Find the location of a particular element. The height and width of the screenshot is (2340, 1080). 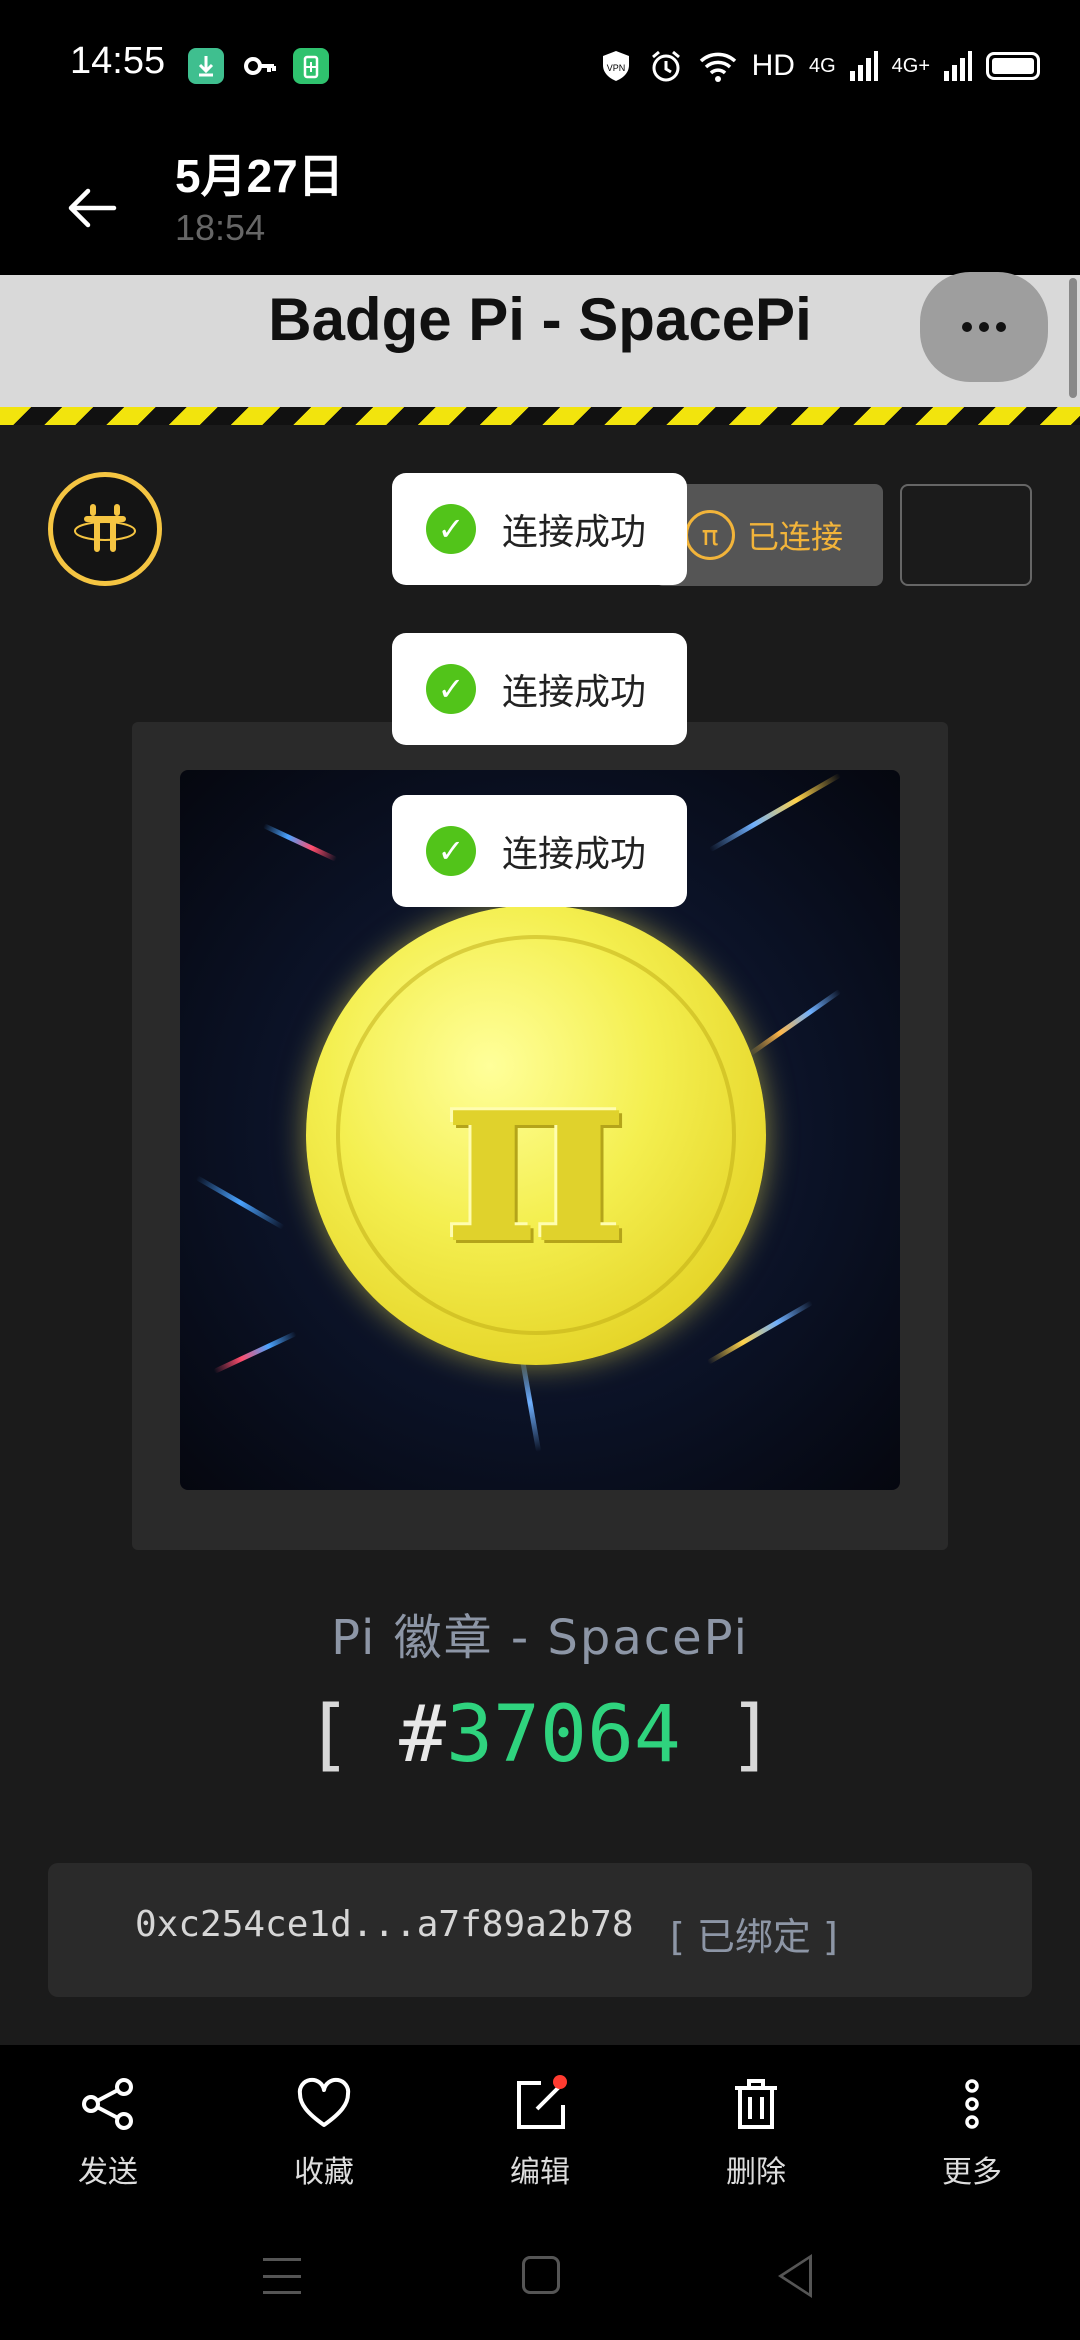

delete-label: 删除 is located at coordinates (756, 2172).